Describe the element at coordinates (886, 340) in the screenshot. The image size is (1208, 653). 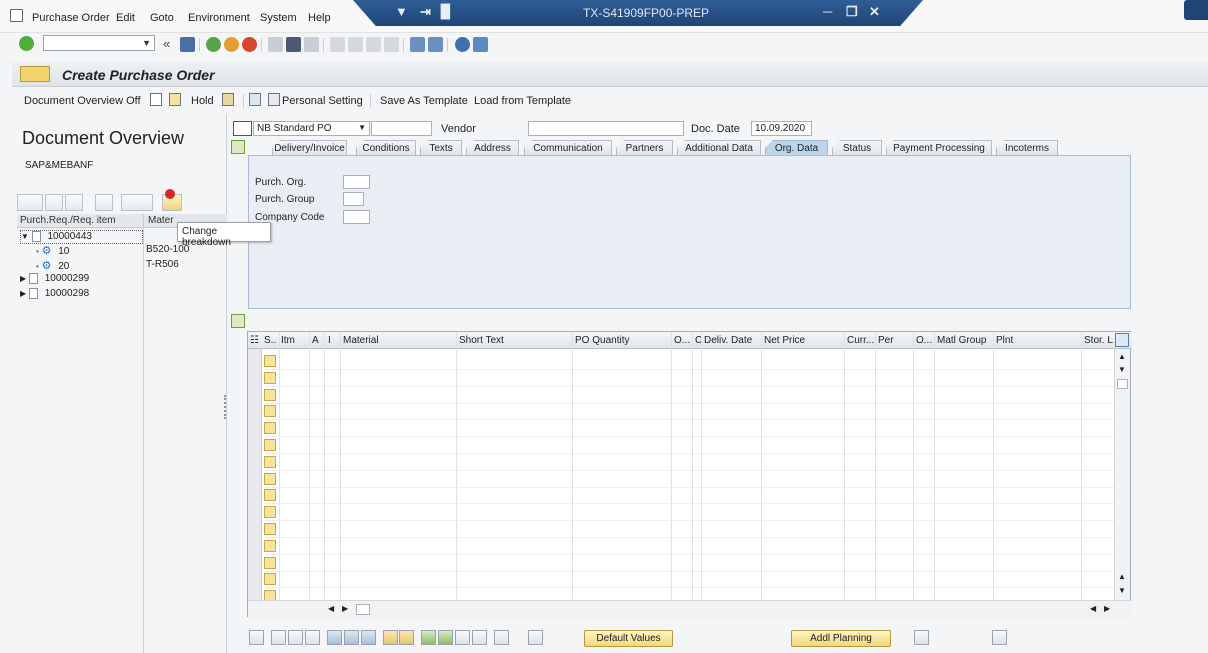
I see `column-per: Per` at that location.